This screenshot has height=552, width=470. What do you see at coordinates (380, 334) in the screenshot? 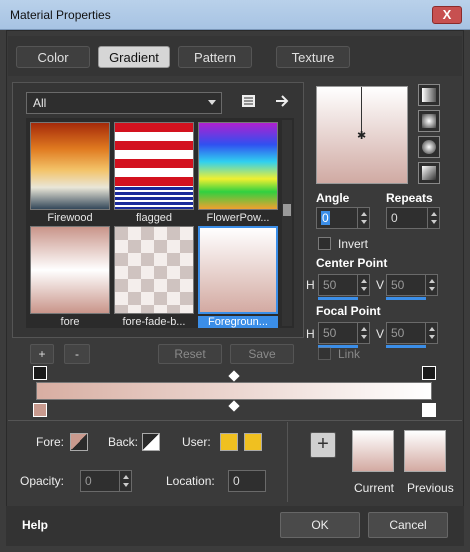
I see `focal-v-label: V` at bounding box center [380, 334].